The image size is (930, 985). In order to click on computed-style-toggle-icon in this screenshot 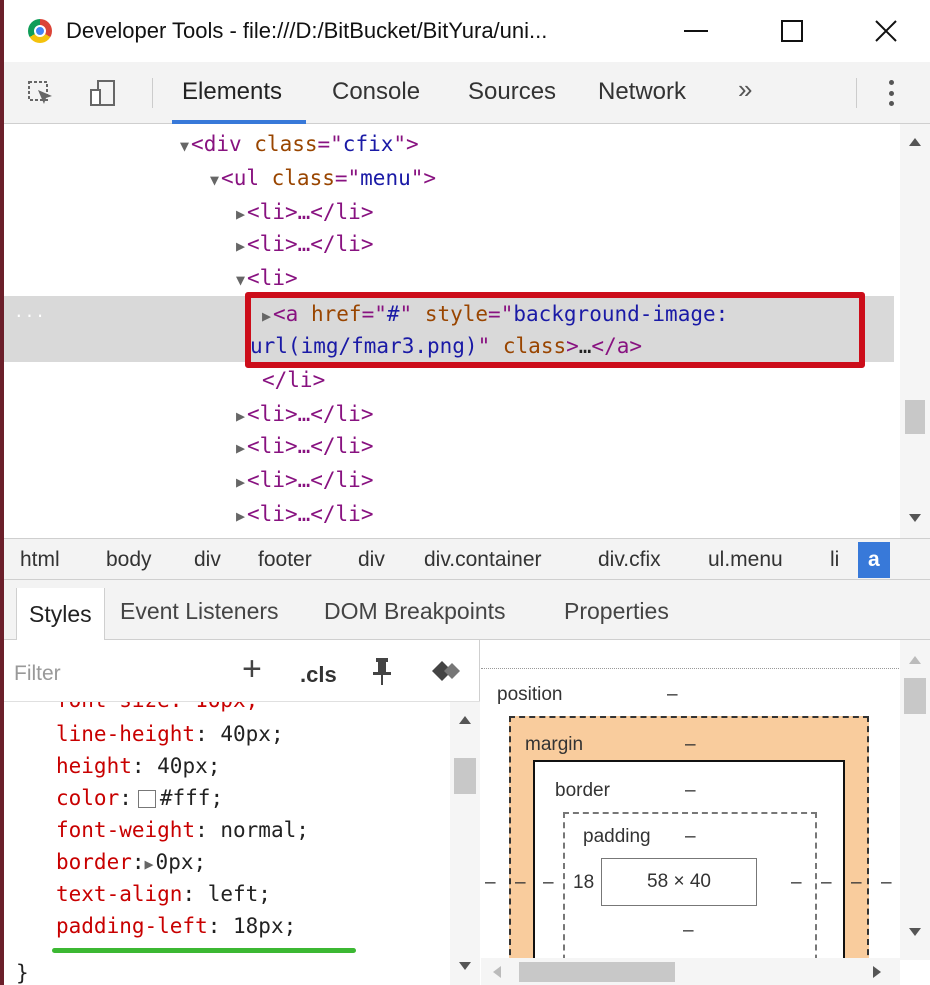, I will do `click(445, 671)`.